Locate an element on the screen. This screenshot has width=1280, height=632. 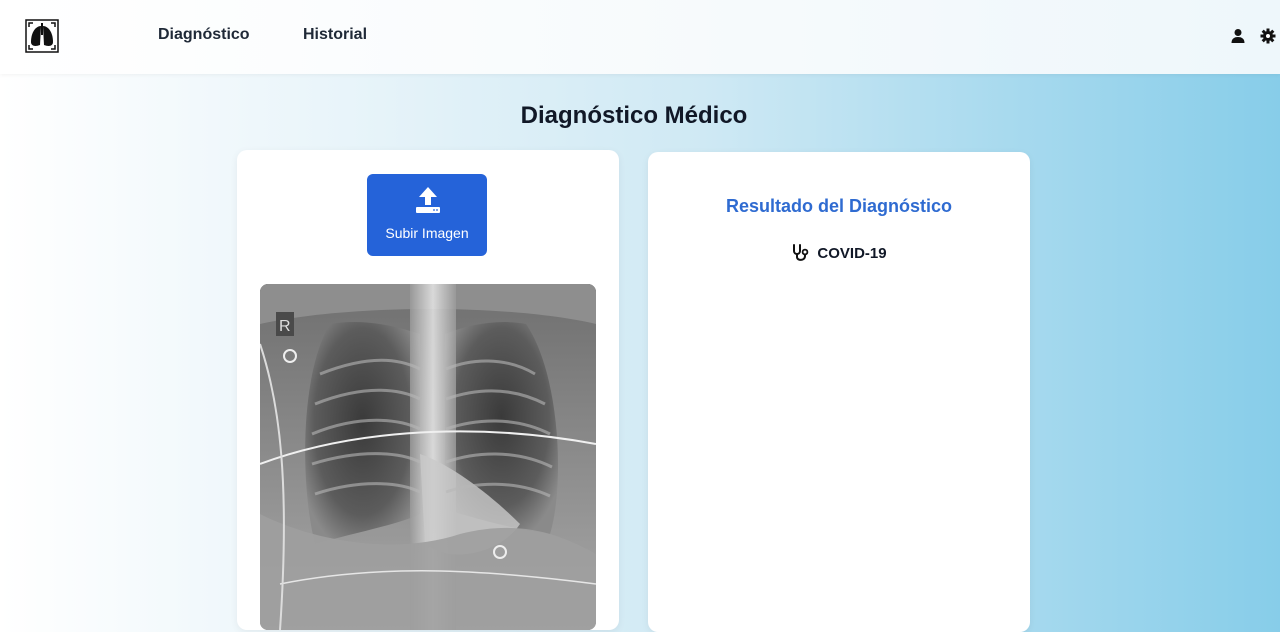
nav-link-diagnostico: Diagnóstico is located at coordinates (204, 35).